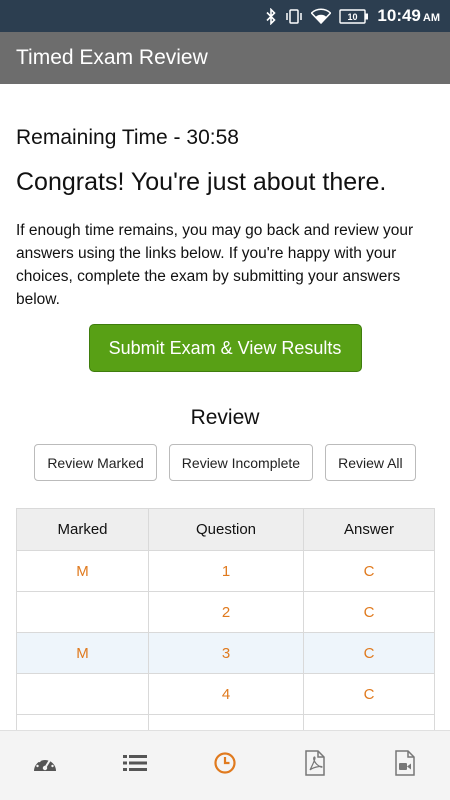  Describe the element at coordinates (294, 16) in the screenshot. I see `vibrate-icon` at that location.